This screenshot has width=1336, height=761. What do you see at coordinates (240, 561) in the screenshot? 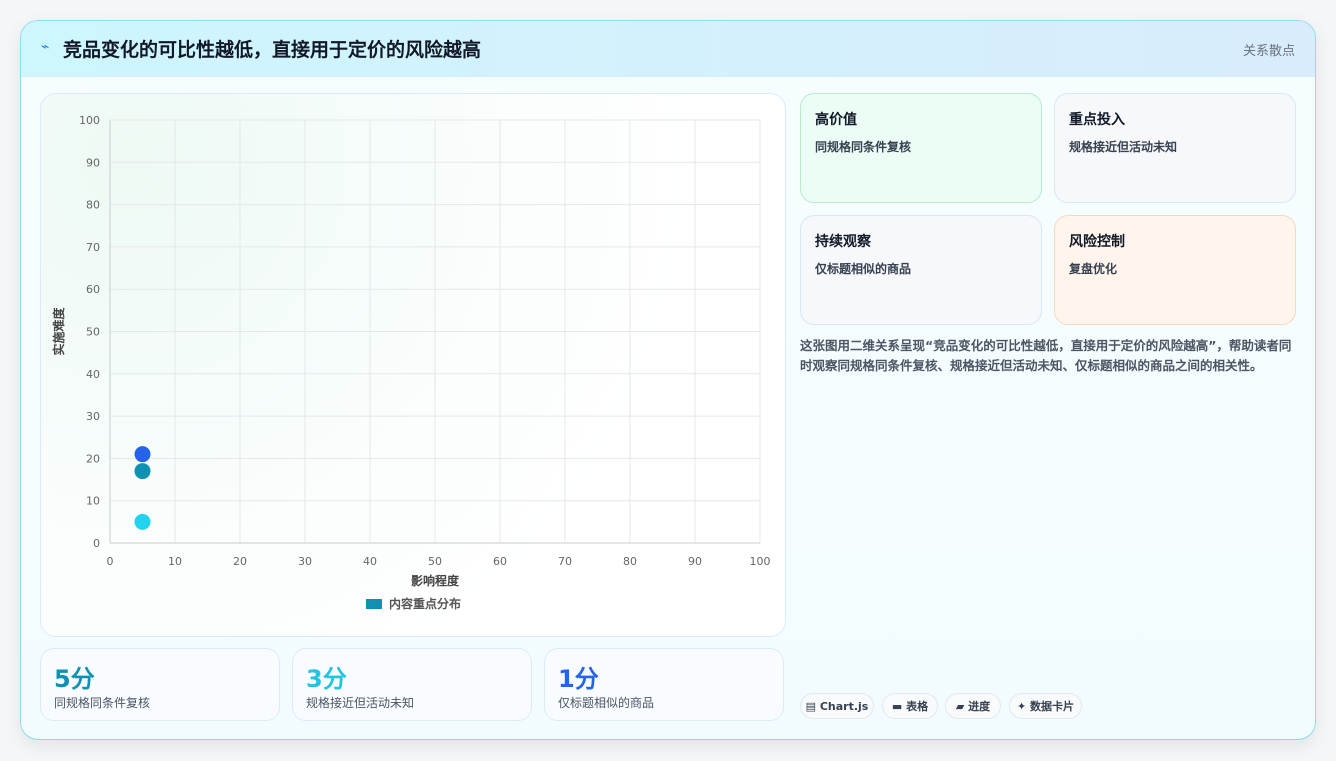
I see `x-tick-label: 20` at bounding box center [240, 561].